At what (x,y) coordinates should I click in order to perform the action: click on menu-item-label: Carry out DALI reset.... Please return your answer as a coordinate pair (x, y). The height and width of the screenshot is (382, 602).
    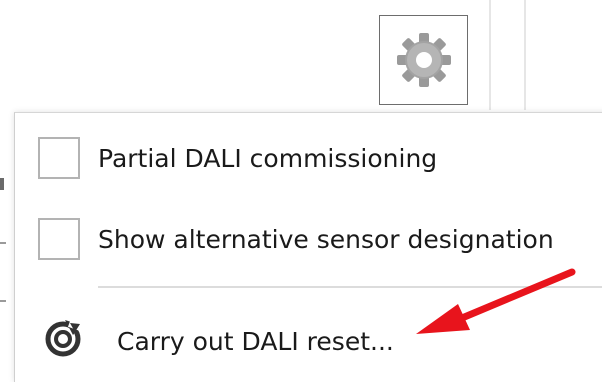
    Looking at the image, I should click on (255, 341).